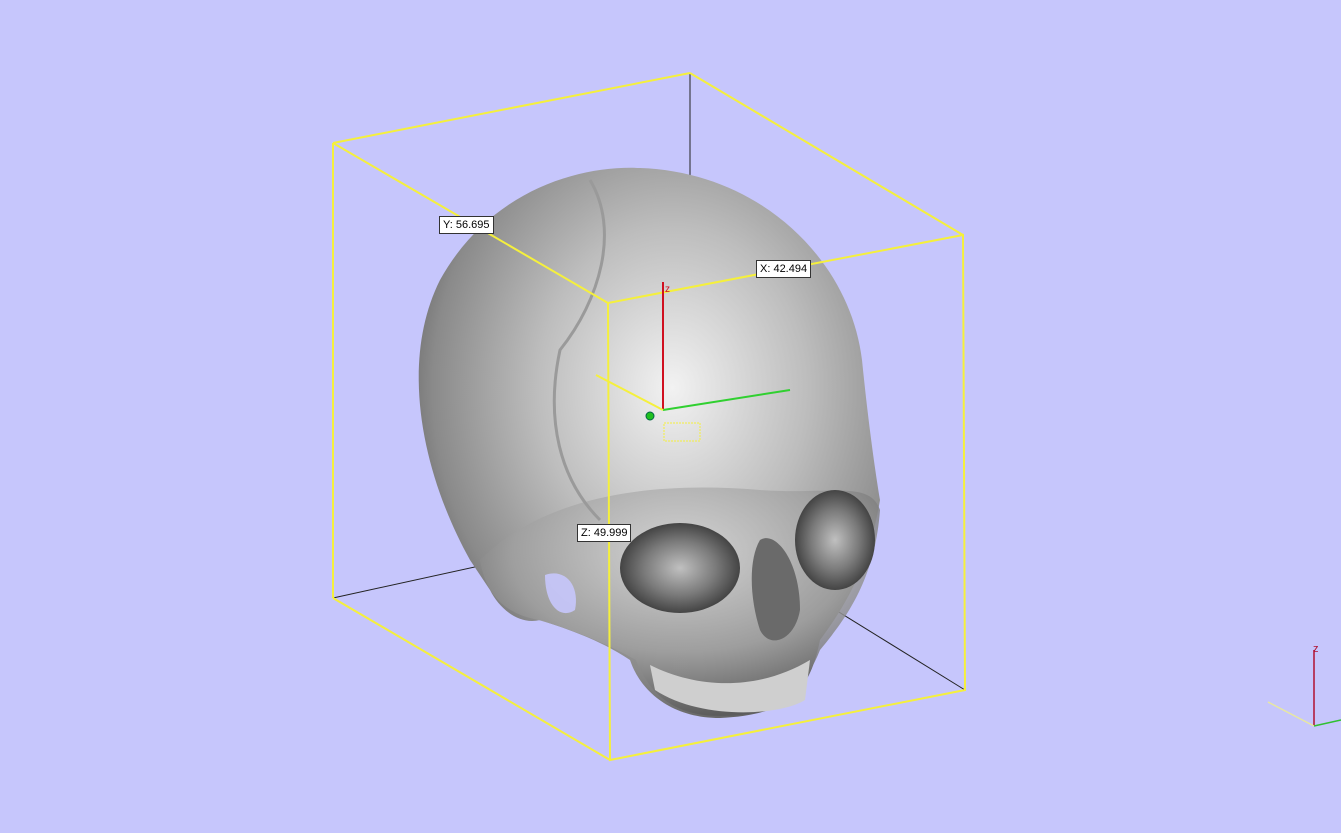  Describe the element at coordinates (1316, 649) in the screenshot. I see `gizmo-z-label: z` at that location.